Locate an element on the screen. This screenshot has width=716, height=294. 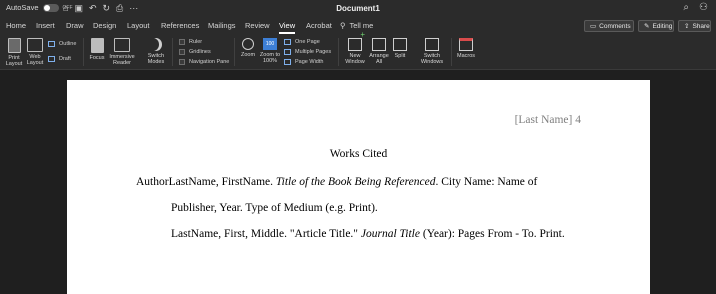
focus-label: Focus is located at coordinates (97, 58).